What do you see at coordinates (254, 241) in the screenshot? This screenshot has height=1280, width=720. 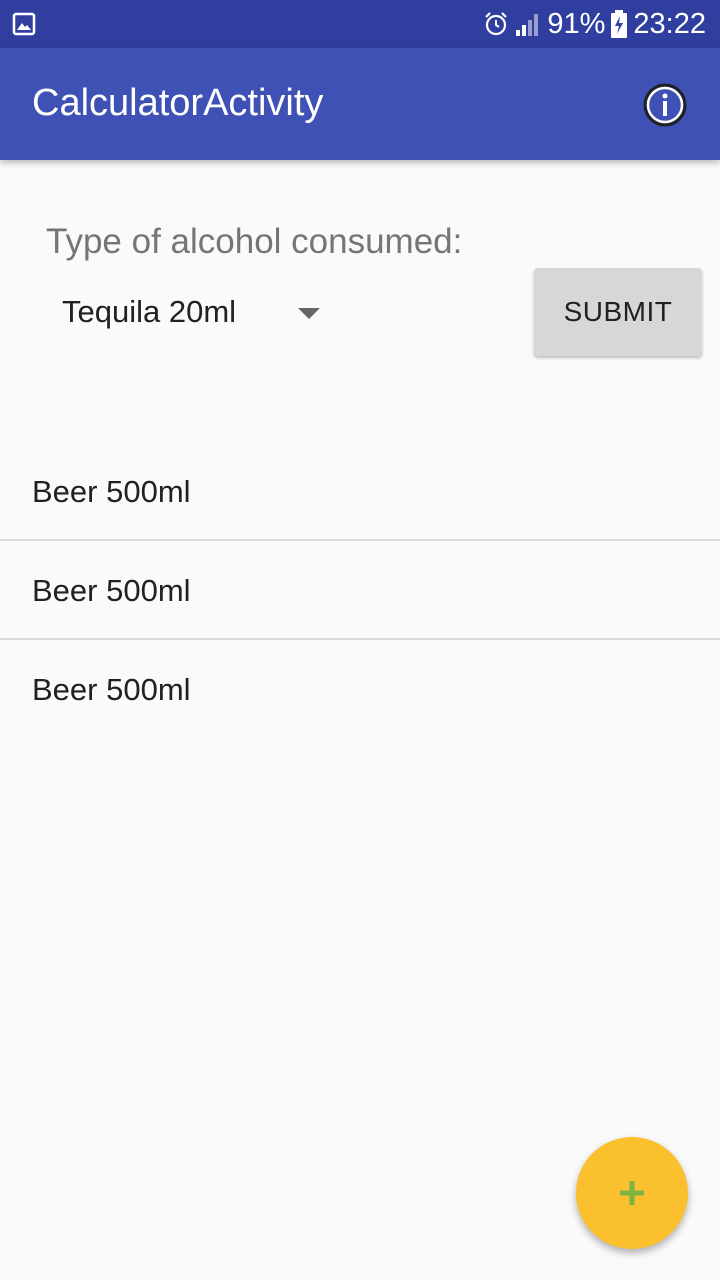 I see `alcohol-type-label: Type of alcohol consumed:` at bounding box center [254, 241].